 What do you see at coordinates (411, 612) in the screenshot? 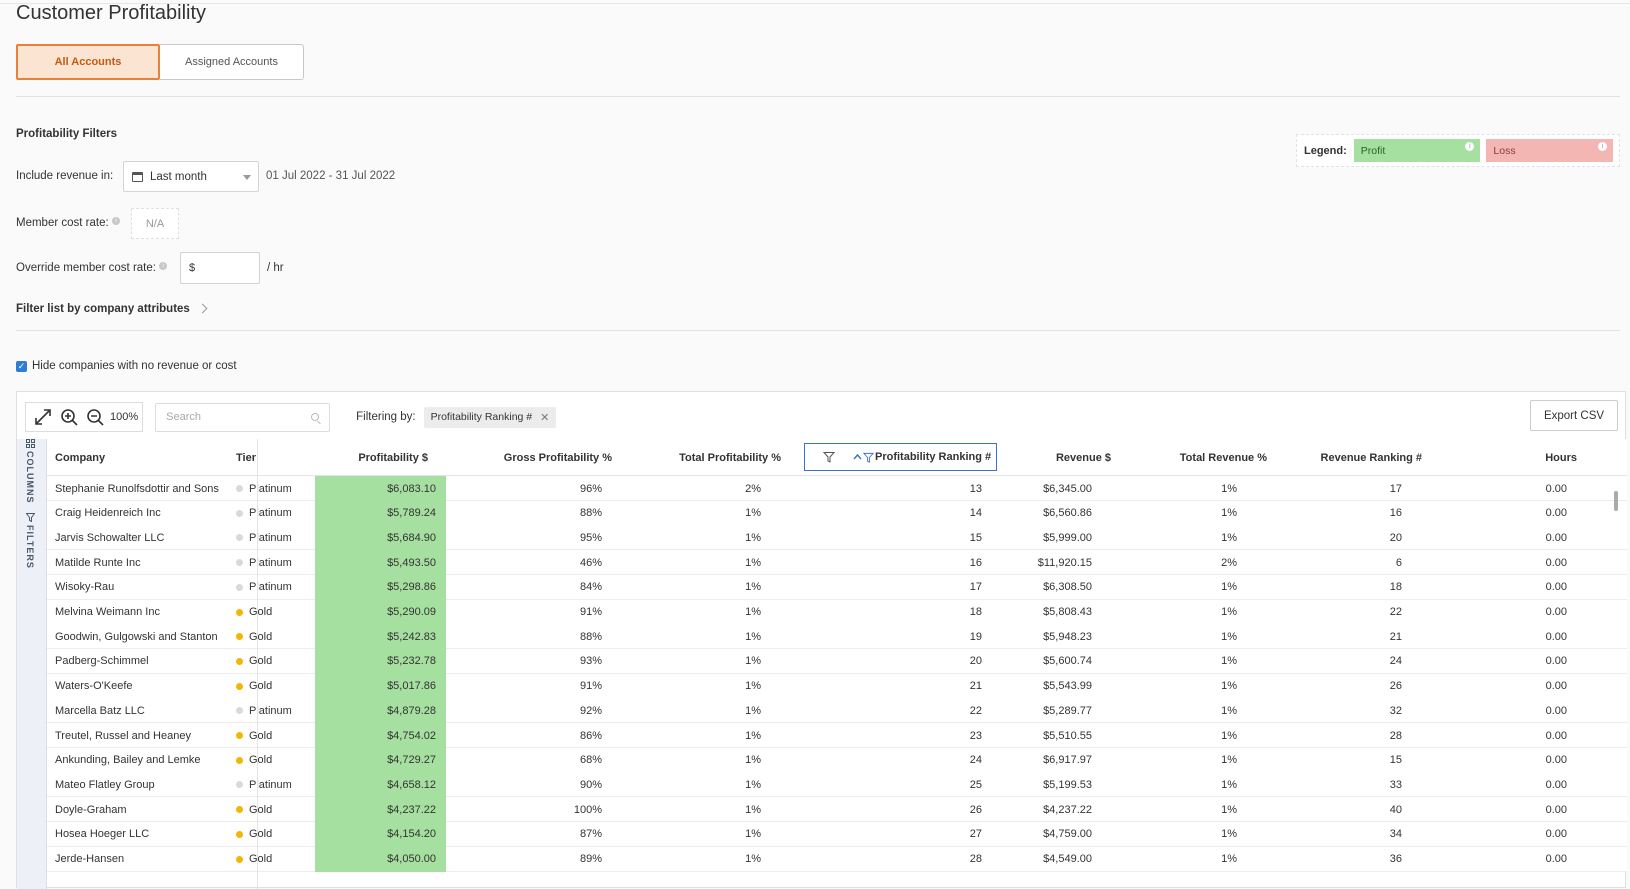
I see `cell-profitability-text: $5,290.09` at bounding box center [411, 612].